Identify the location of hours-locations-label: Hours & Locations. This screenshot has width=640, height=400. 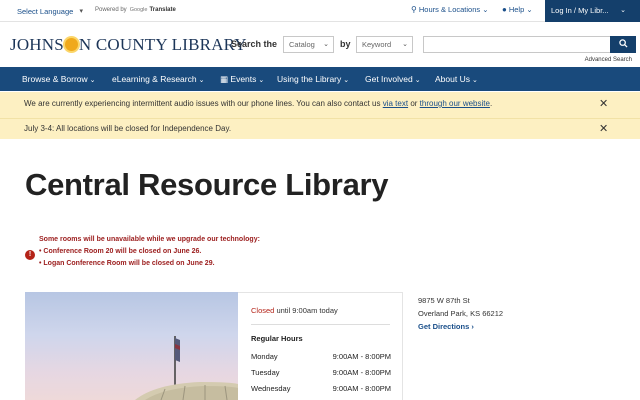
(449, 9).